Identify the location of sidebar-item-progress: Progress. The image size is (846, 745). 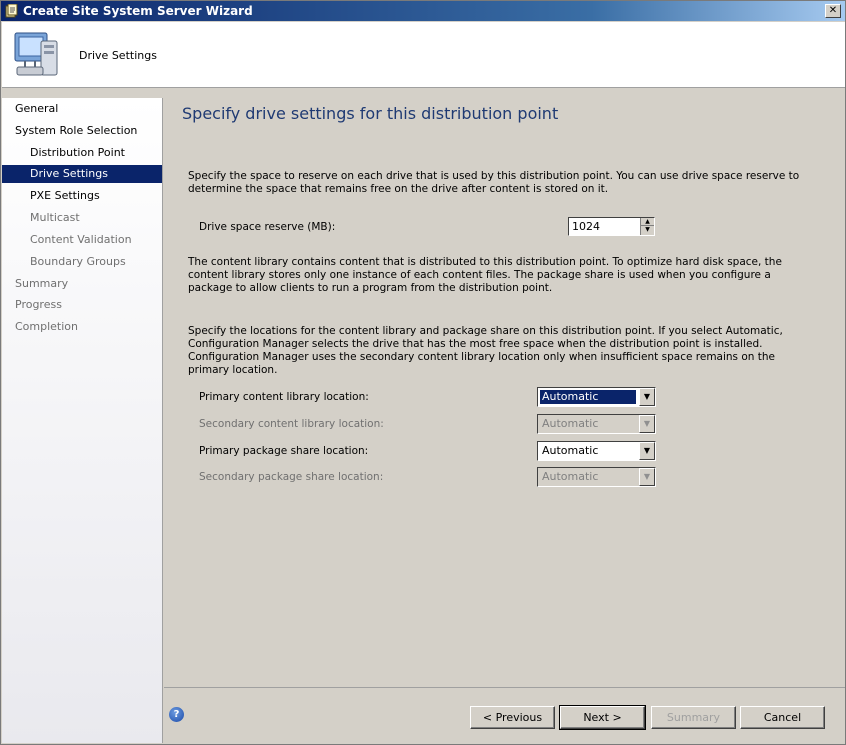
(38, 304).